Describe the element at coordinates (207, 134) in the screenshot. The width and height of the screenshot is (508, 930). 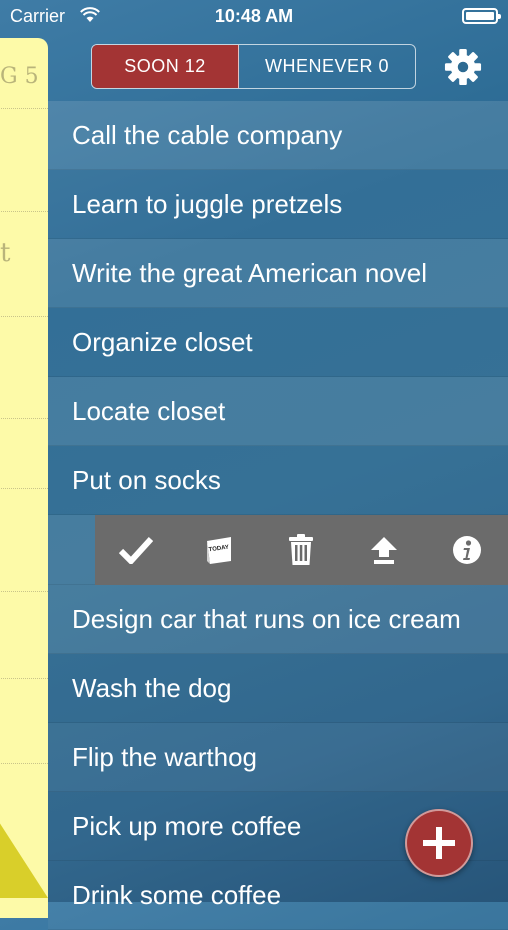
I see `task-title: Call the cable company` at that location.